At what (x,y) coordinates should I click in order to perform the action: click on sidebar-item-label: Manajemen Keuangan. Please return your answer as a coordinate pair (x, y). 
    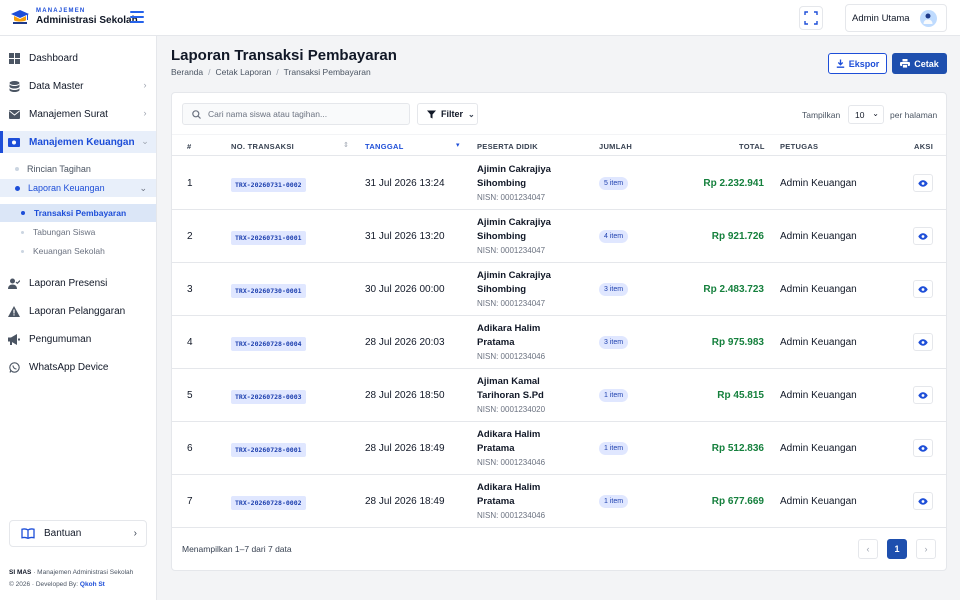
    Looking at the image, I should click on (82, 142).